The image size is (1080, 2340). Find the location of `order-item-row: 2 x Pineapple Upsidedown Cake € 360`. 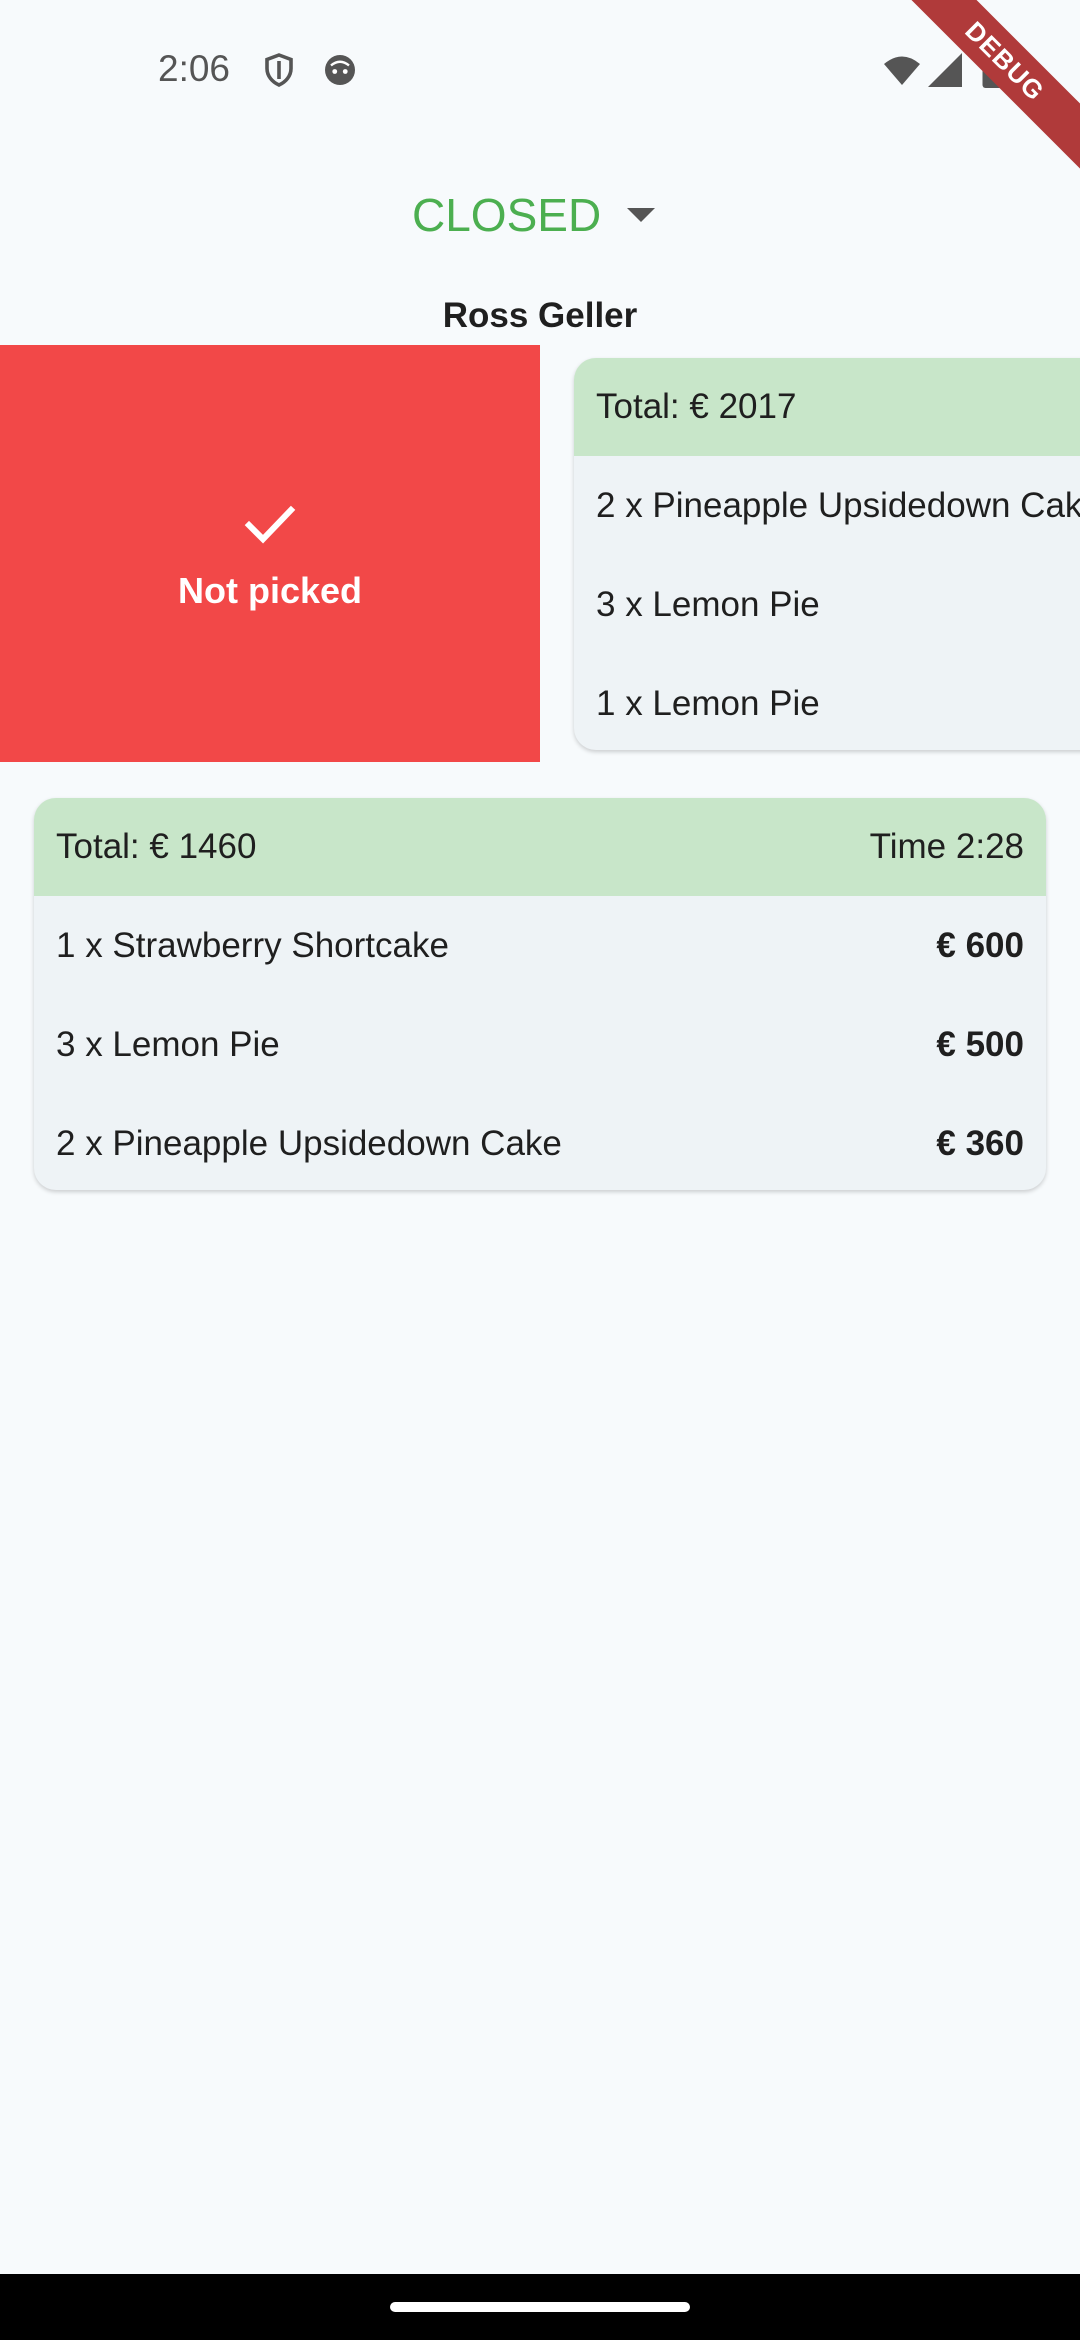

order-item-row: 2 x Pineapple Upsidedown Cake € 360 is located at coordinates (540, 1142).